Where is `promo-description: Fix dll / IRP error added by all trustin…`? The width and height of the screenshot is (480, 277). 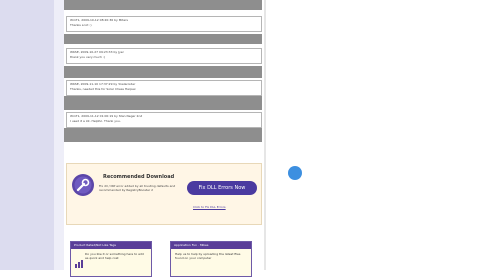
promo-description: Fix dll / IRP error added by all trustin… is located at coordinates (137, 188).